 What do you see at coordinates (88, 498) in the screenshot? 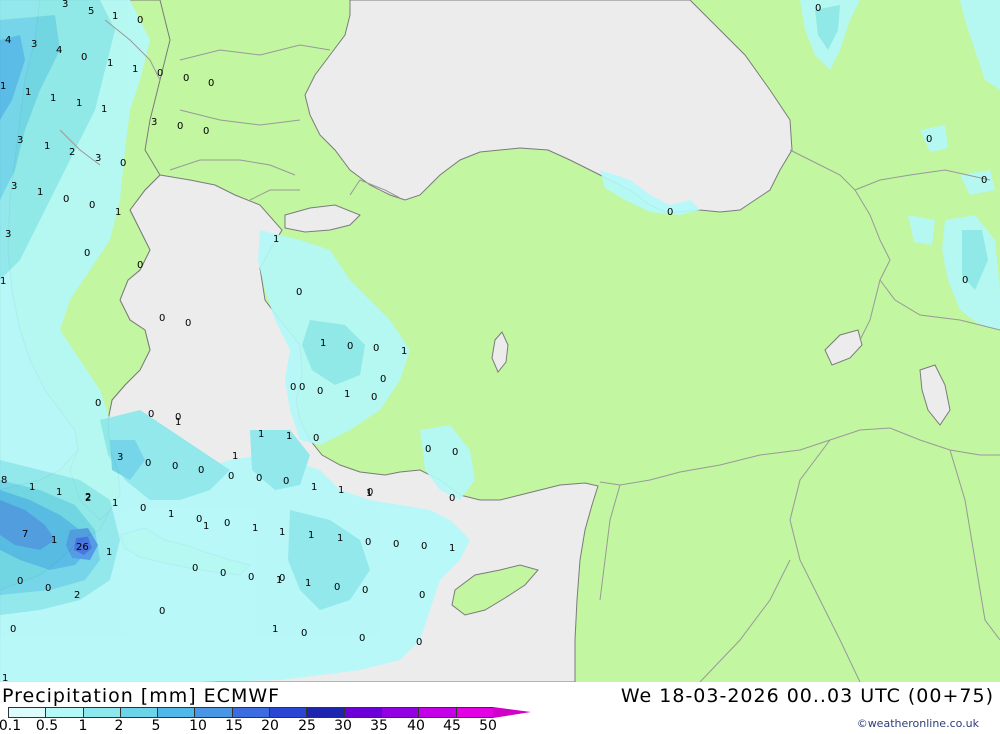
I see `pv-81: 2` at bounding box center [88, 498].